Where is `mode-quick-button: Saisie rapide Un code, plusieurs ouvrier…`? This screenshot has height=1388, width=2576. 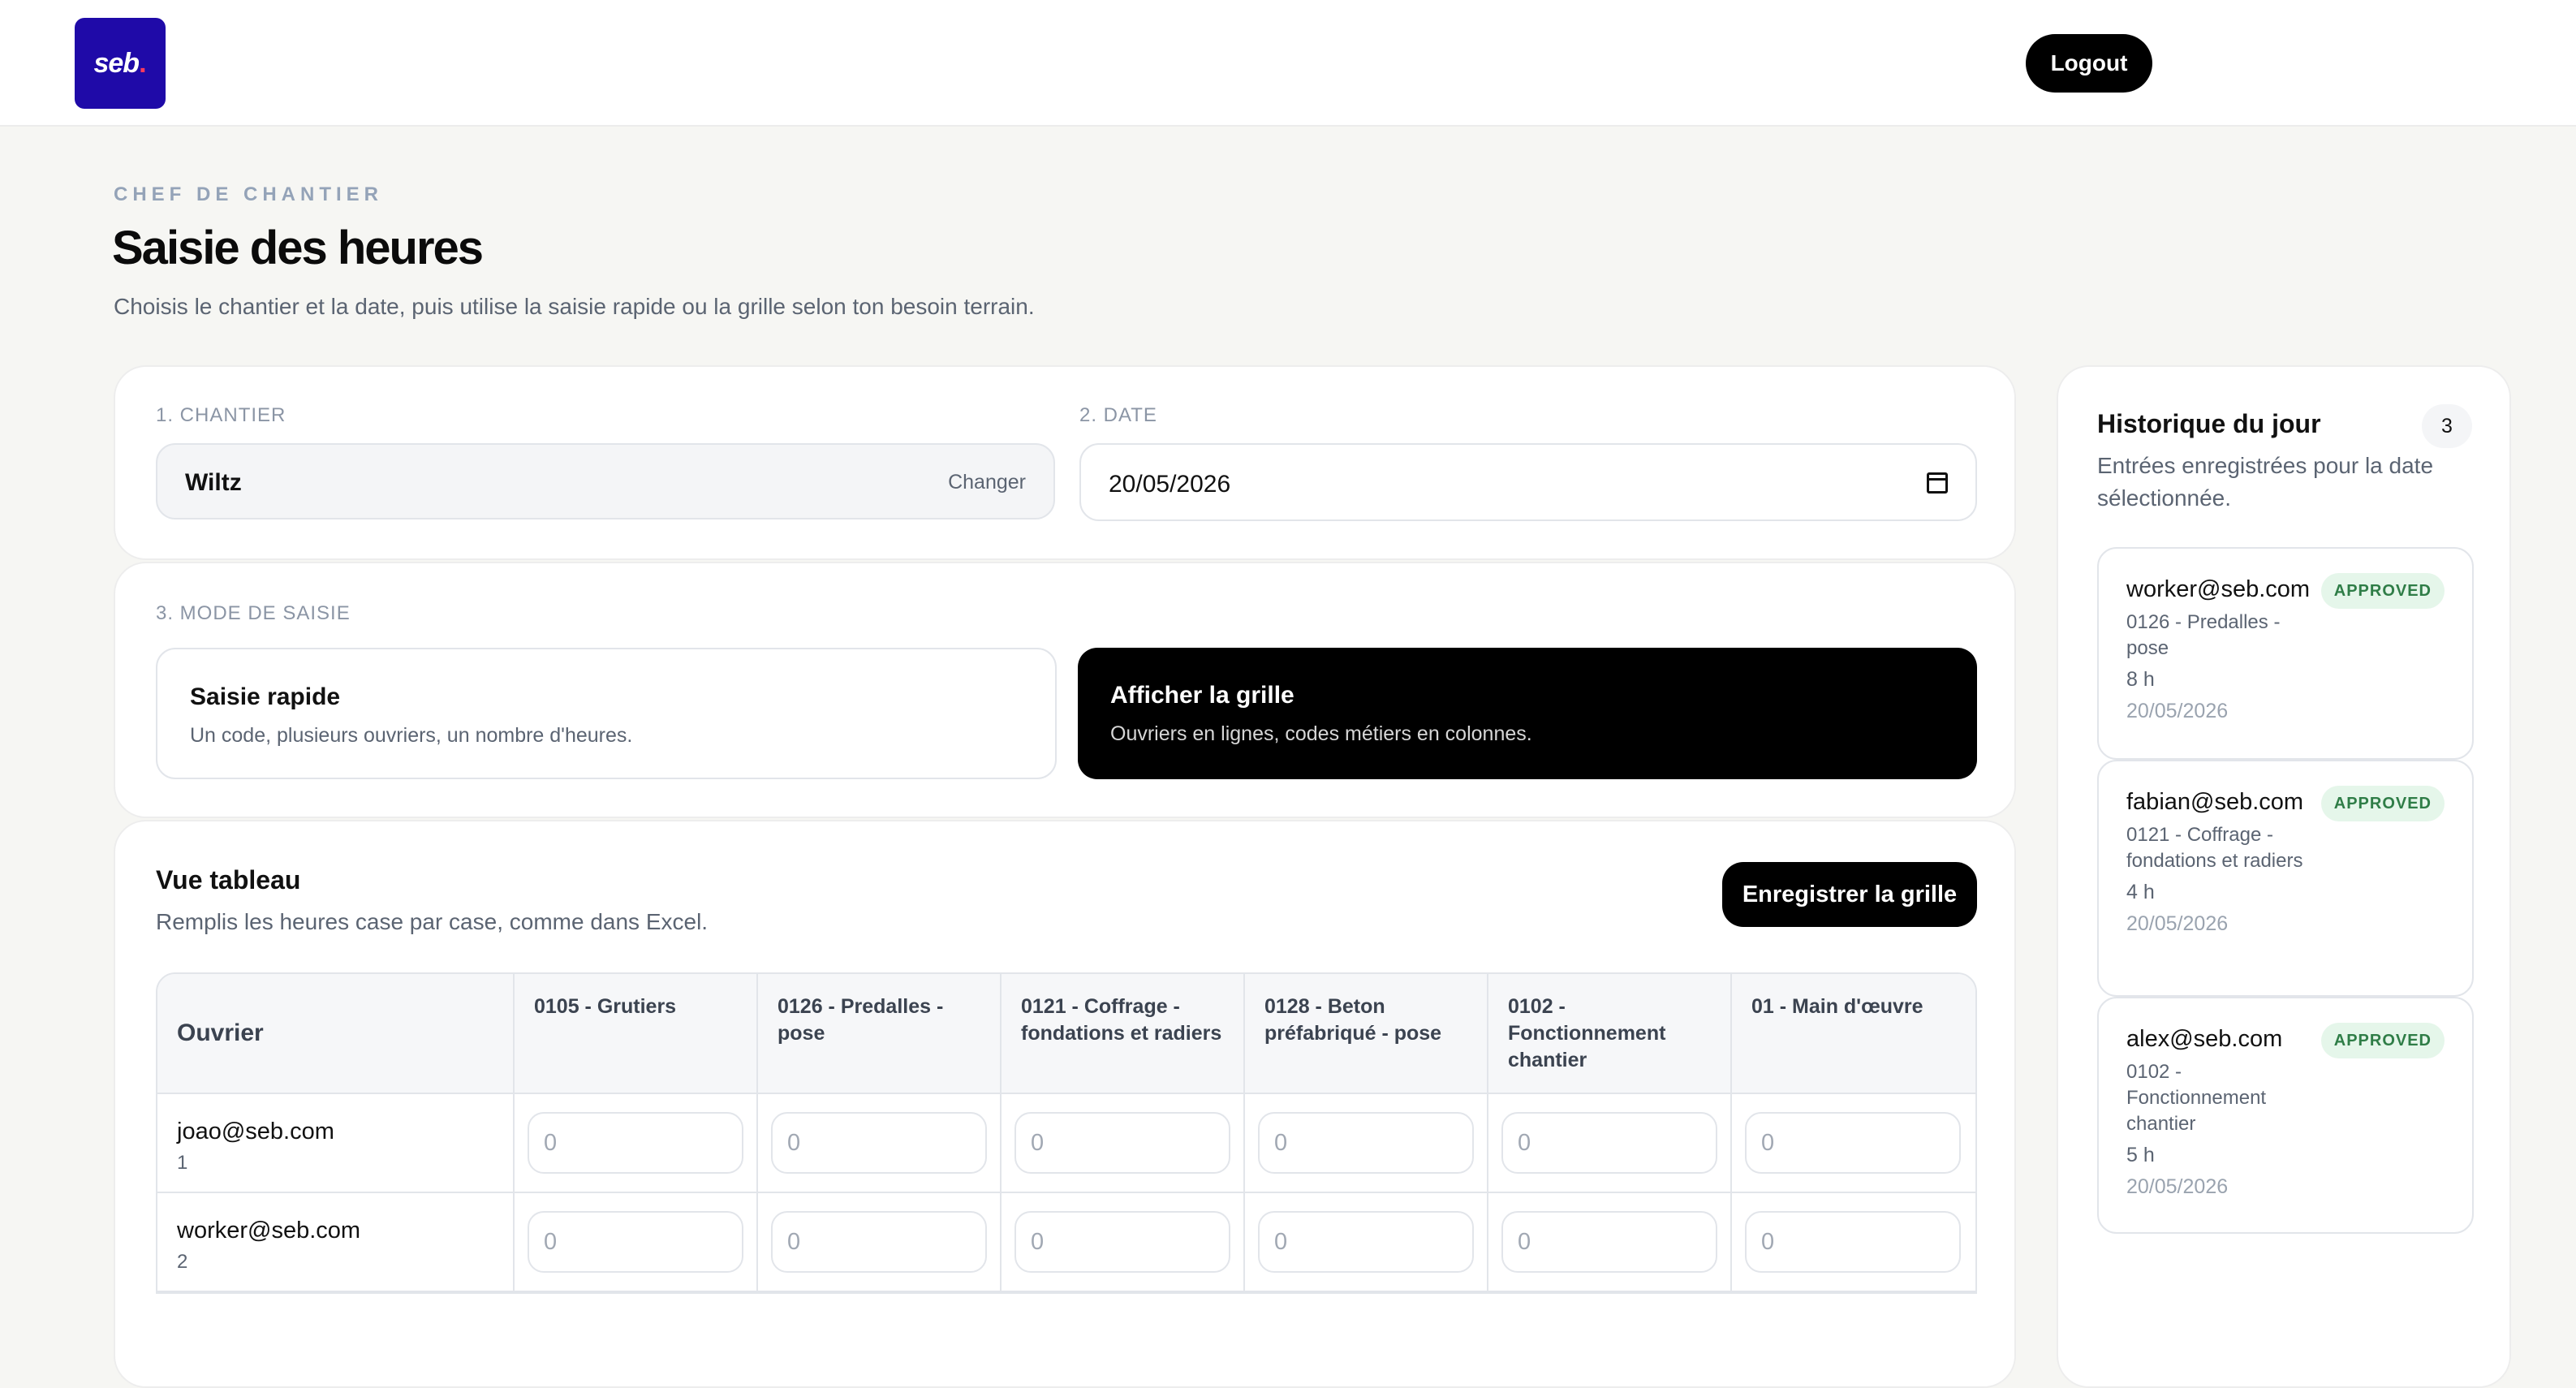 mode-quick-button: Saisie rapide Un code, plusieurs ouvrier… is located at coordinates (607, 713).